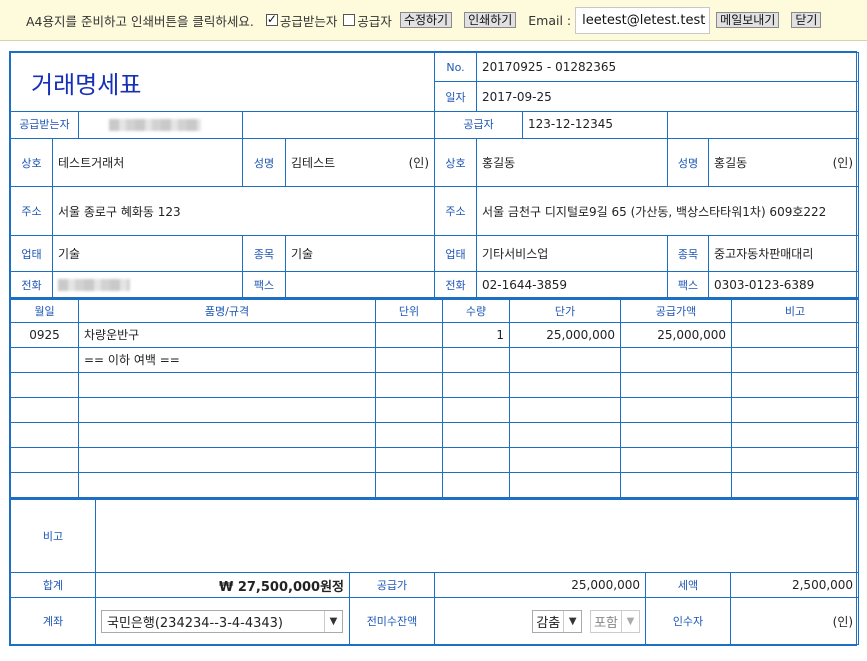 The width and height of the screenshot is (867, 661). What do you see at coordinates (843, 163) in the screenshot?
I see `supplier-seal: (인)` at bounding box center [843, 163].